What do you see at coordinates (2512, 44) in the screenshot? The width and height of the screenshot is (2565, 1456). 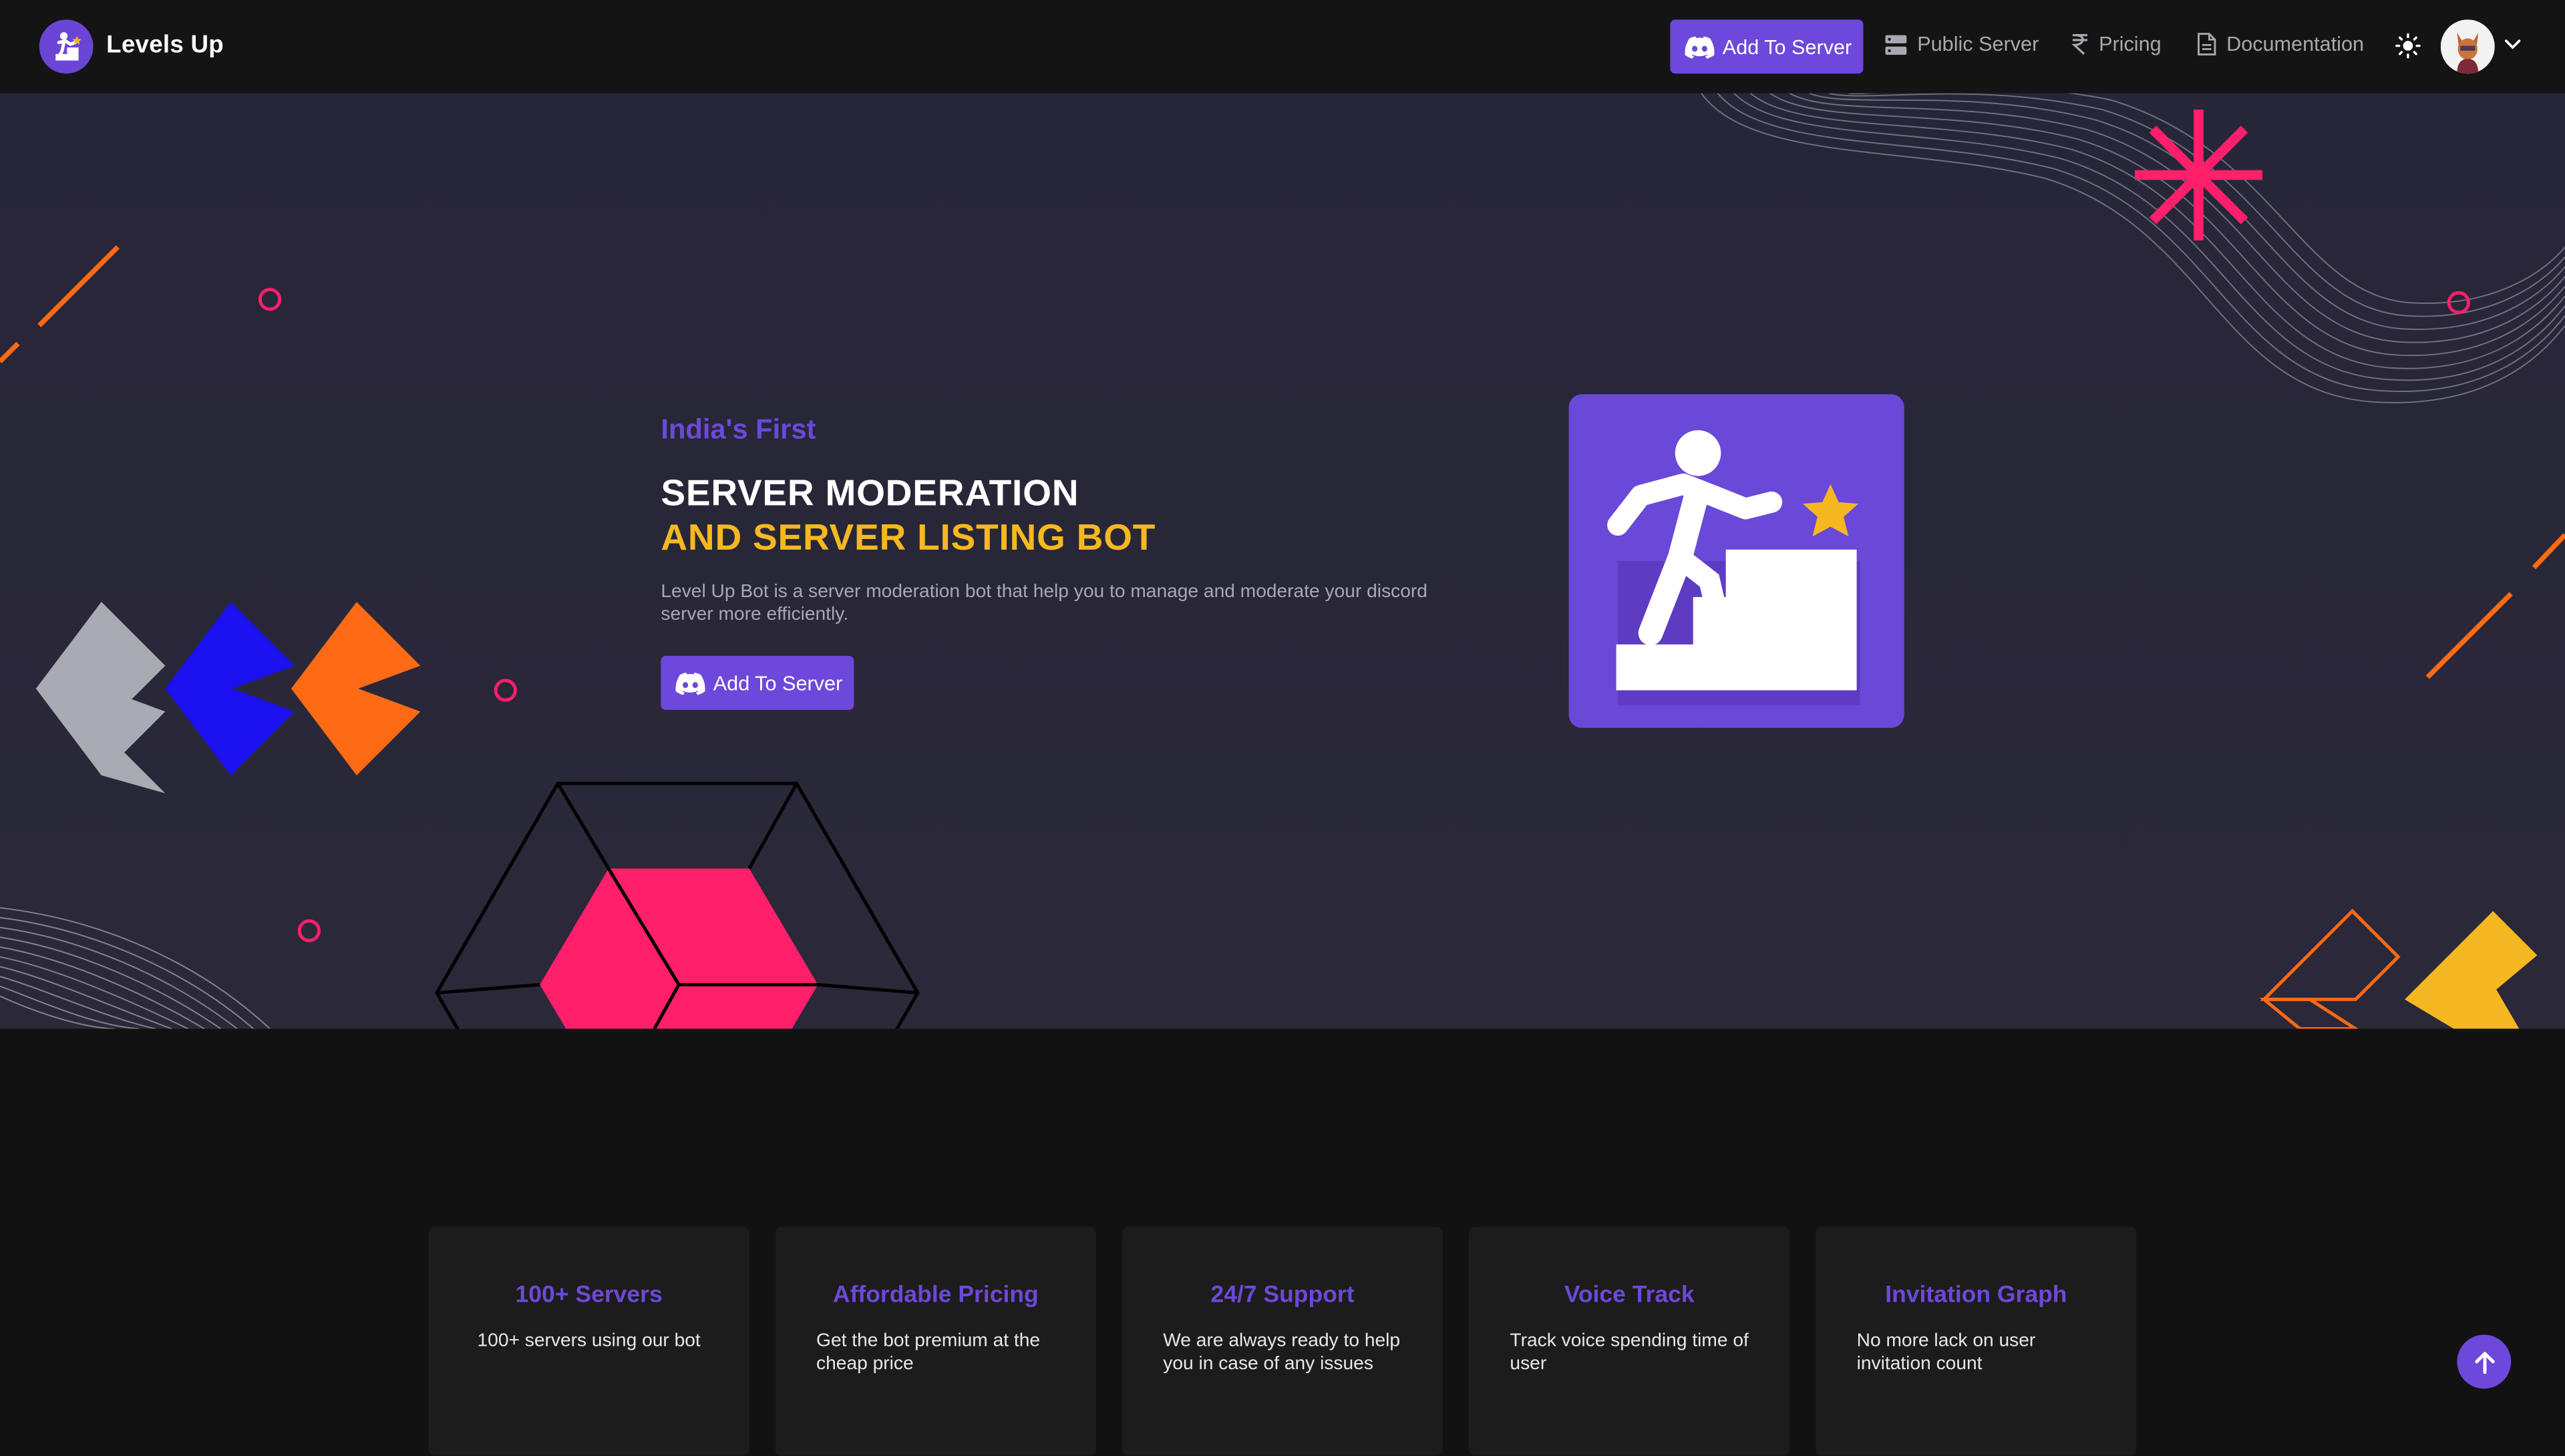 I see `chevron-down-icon` at bounding box center [2512, 44].